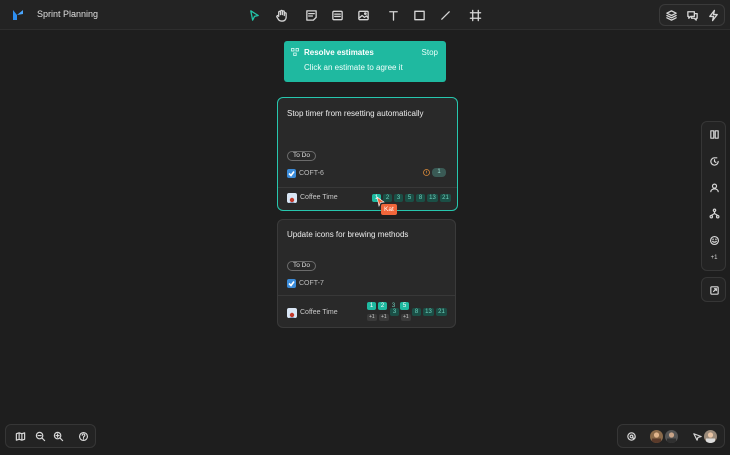 This screenshot has height=455, width=730. I want to click on select-tool-icon, so click(254, 15).